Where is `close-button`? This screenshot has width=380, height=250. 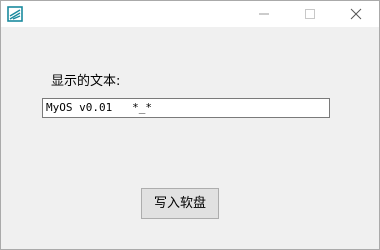
close-button is located at coordinates (356, 14).